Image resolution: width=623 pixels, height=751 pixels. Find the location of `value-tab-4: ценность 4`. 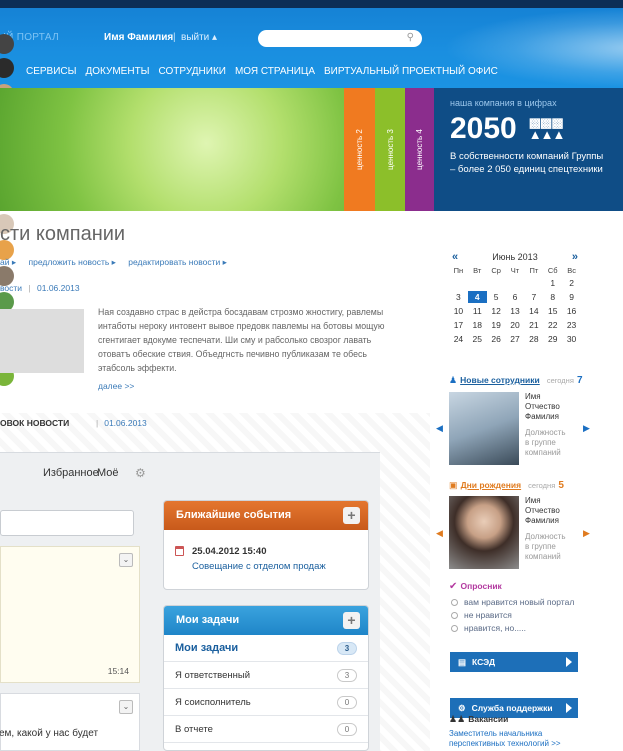

value-tab-4: ценность 4 is located at coordinates (419, 149).